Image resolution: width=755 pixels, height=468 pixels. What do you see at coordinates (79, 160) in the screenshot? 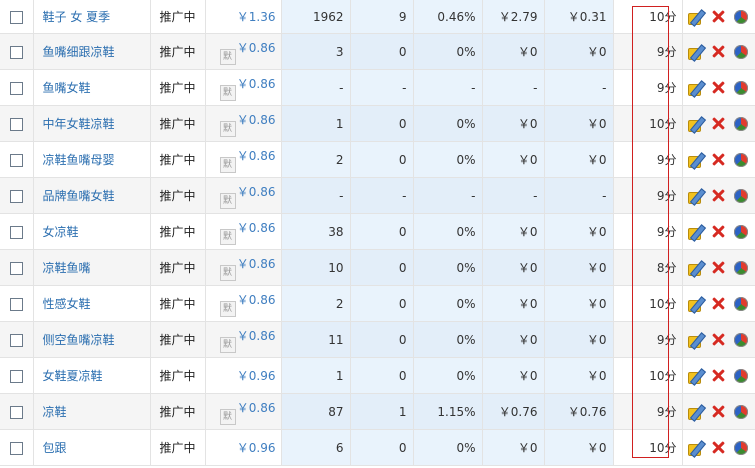
I see `keyword-link: 凉鞋鱼嘴母婴` at bounding box center [79, 160].